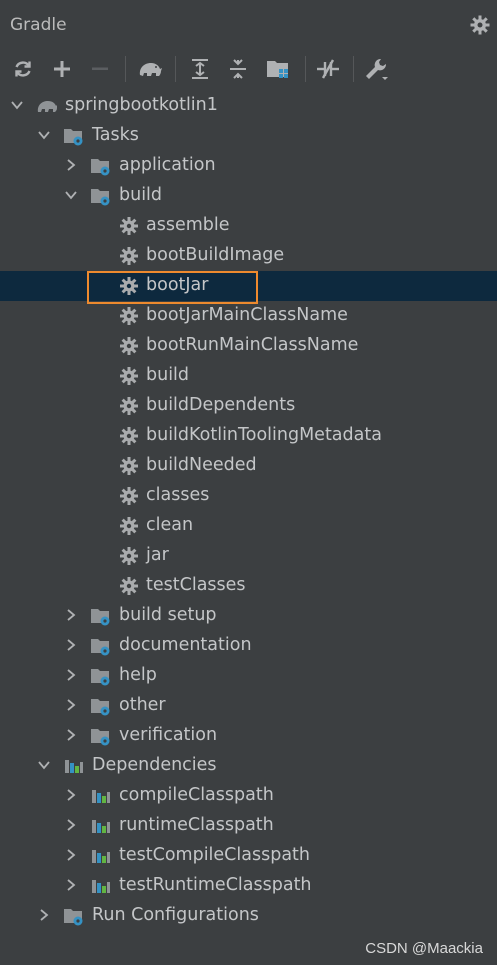 The height and width of the screenshot is (965, 497). Describe the element at coordinates (248, 586) in the screenshot. I see `tree-item-task: testClasses` at that location.